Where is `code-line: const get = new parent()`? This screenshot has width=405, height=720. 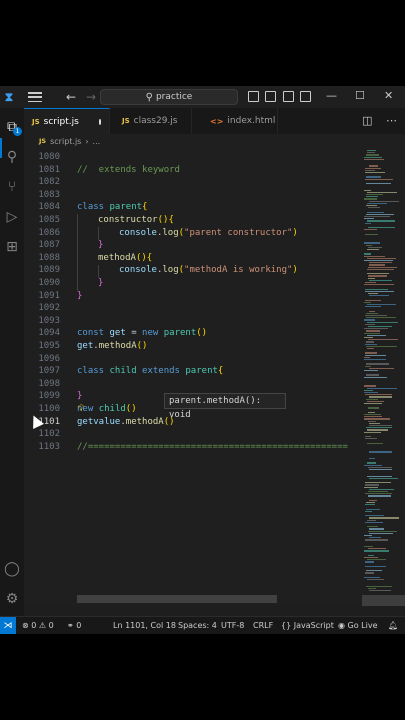
code-line: const get = new parent() is located at coordinates (142, 333).